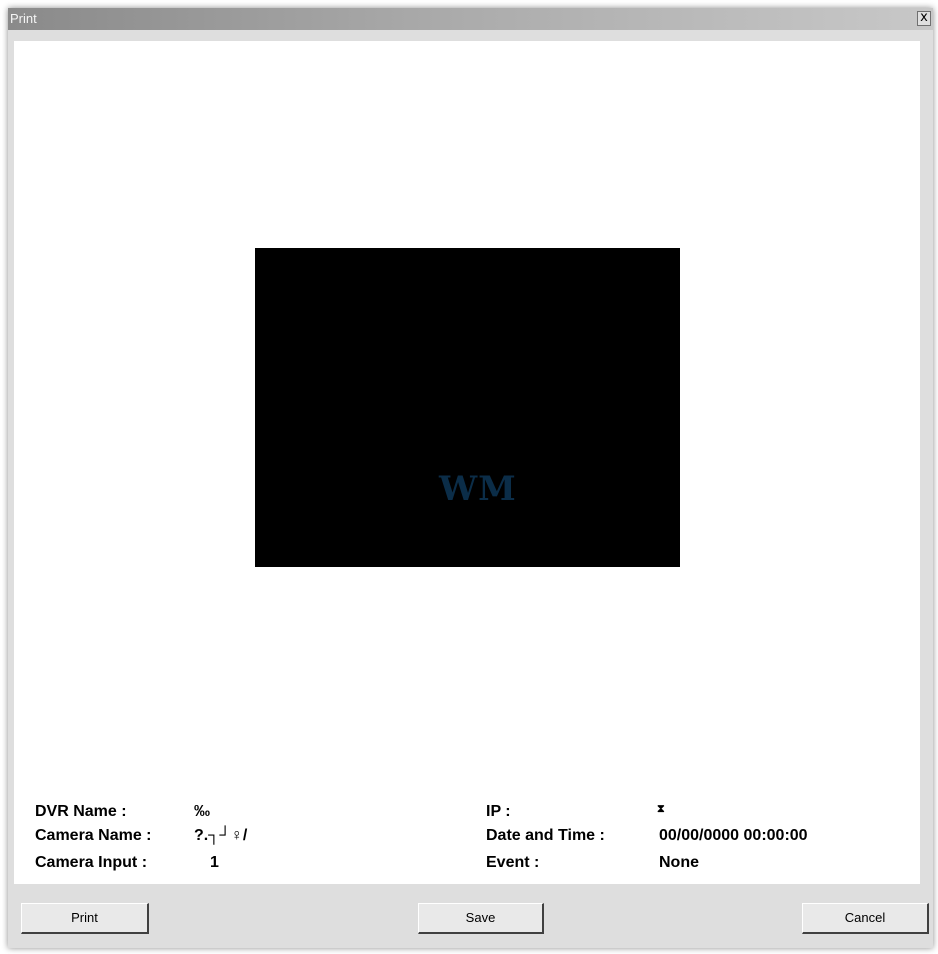 This screenshot has width=938, height=954. Describe the element at coordinates (214, 862) in the screenshot. I see `camera-input-value: 1` at that location.